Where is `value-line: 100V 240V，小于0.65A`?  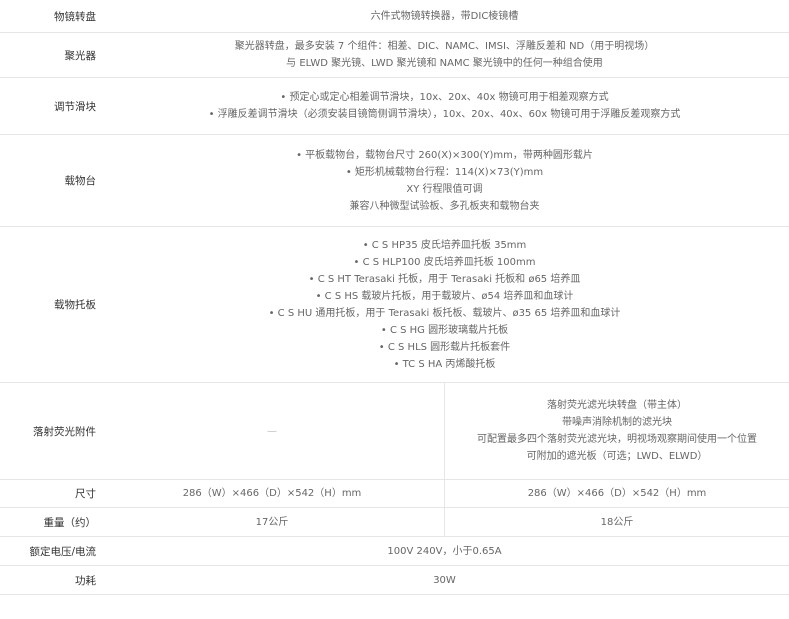
value-line: 100V 240V，小于0.65A is located at coordinates (444, 551).